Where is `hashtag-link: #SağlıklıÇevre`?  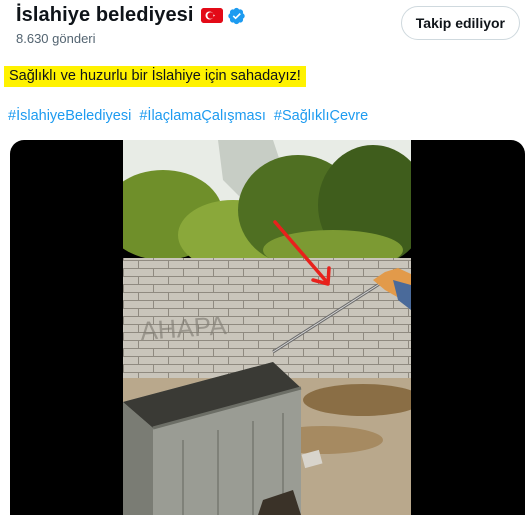 hashtag-link: #SağlıklıÇevre is located at coordinates (321, 116).